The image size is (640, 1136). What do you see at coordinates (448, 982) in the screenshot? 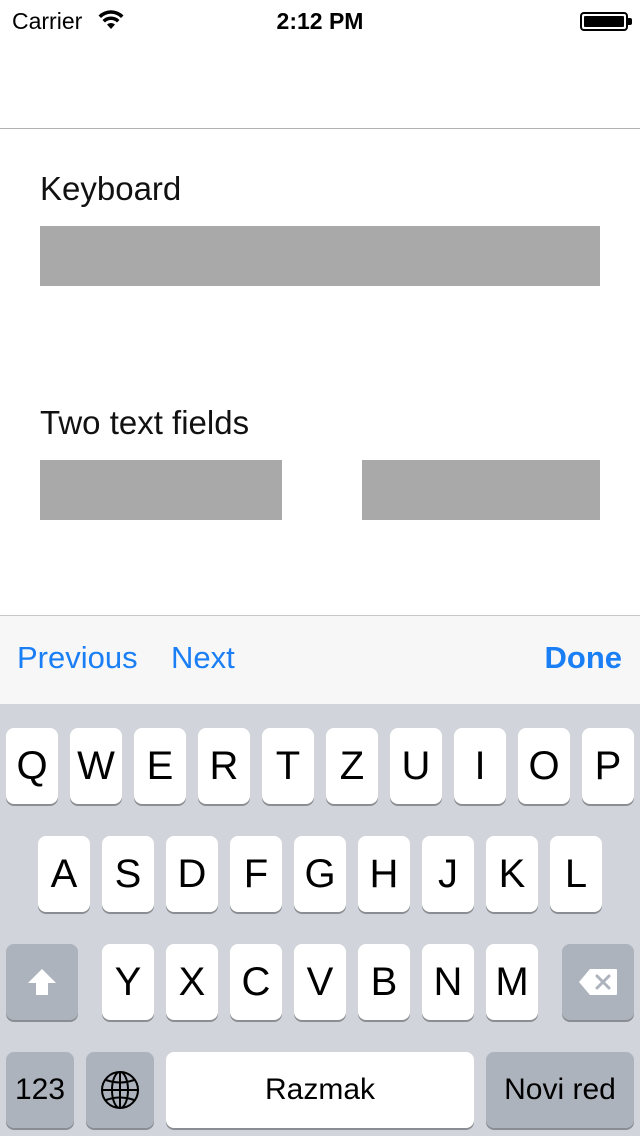
I see `key-n: N` at bounding box center [448, 982].